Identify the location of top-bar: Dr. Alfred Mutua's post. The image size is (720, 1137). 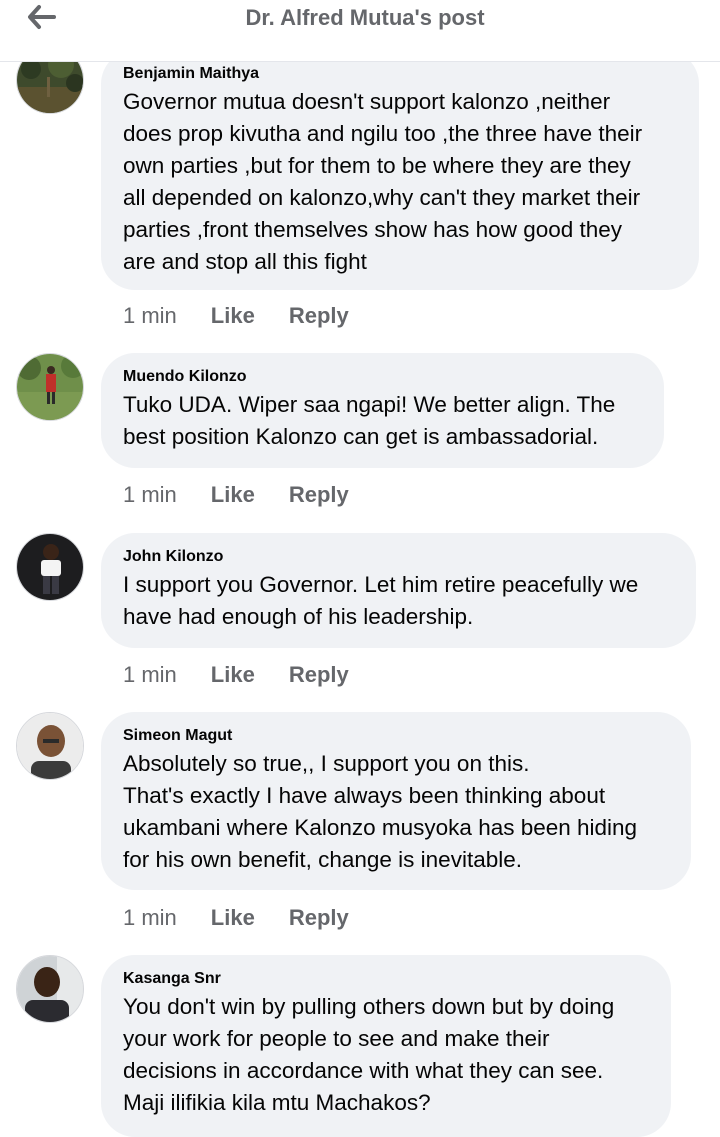
(360, 31).